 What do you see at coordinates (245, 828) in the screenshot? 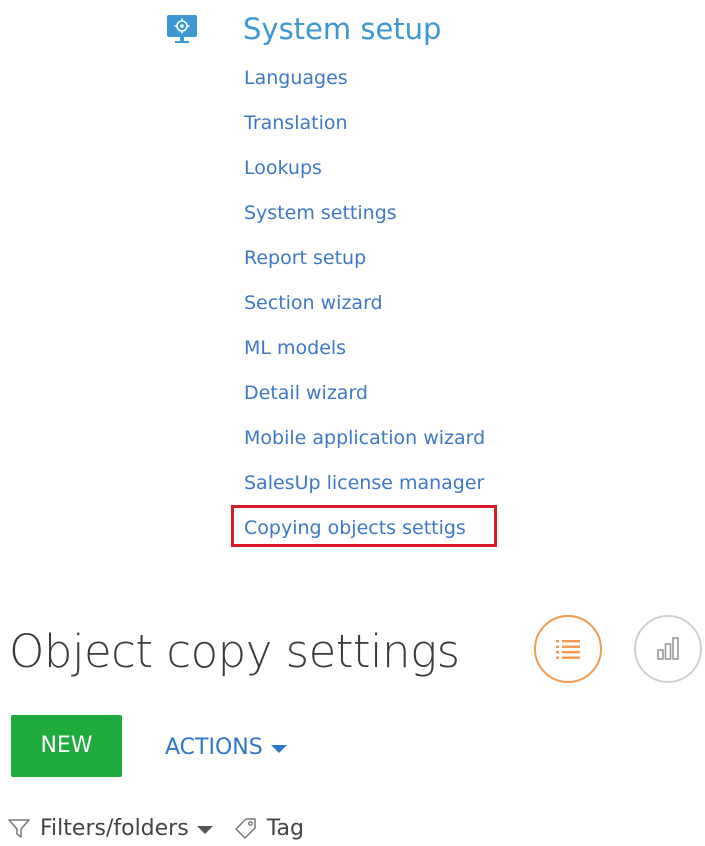
I see `tag-icon` at bounding box center [245, 828].